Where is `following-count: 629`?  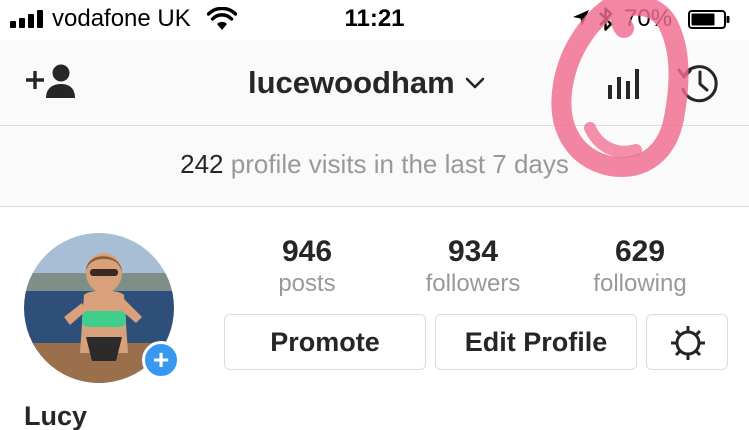 following-count: 629 is located at coordinates (640, 251).